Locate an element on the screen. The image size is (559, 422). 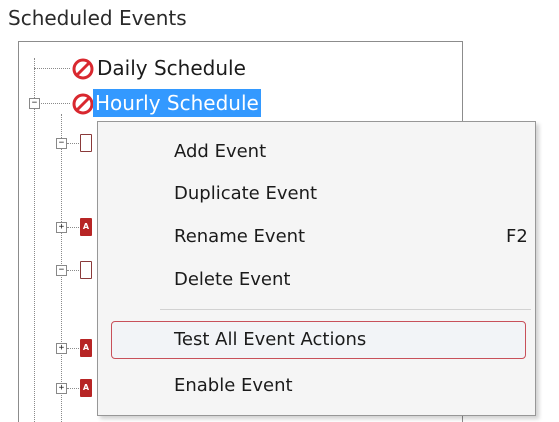
menu-item-label: Delete Event is located at coordinates (232, 279).